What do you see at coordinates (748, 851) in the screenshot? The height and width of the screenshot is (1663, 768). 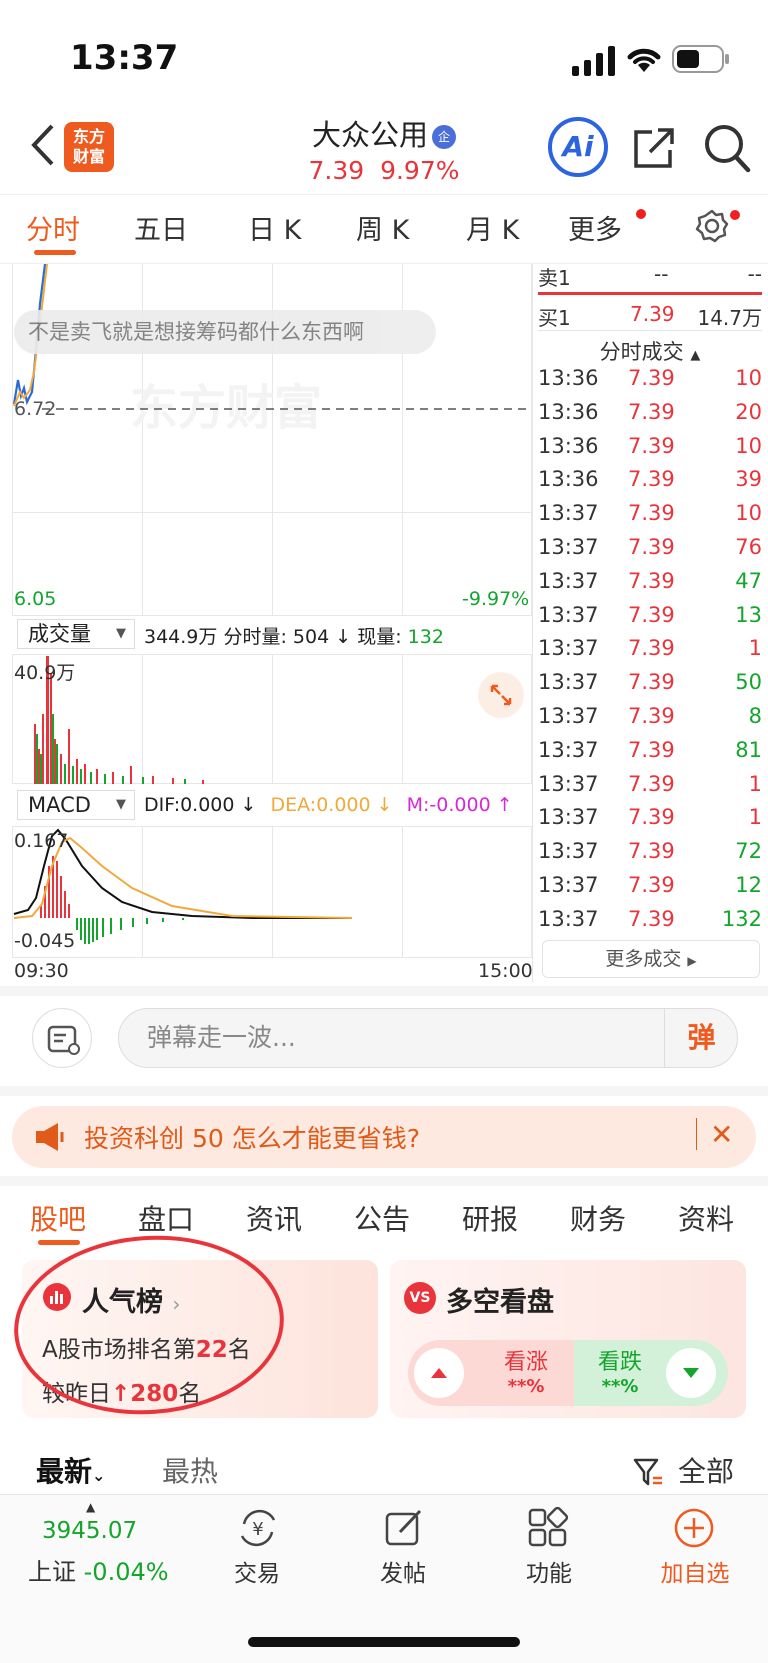 I see `trade-volume: 72` at bounding box center [748, 851].